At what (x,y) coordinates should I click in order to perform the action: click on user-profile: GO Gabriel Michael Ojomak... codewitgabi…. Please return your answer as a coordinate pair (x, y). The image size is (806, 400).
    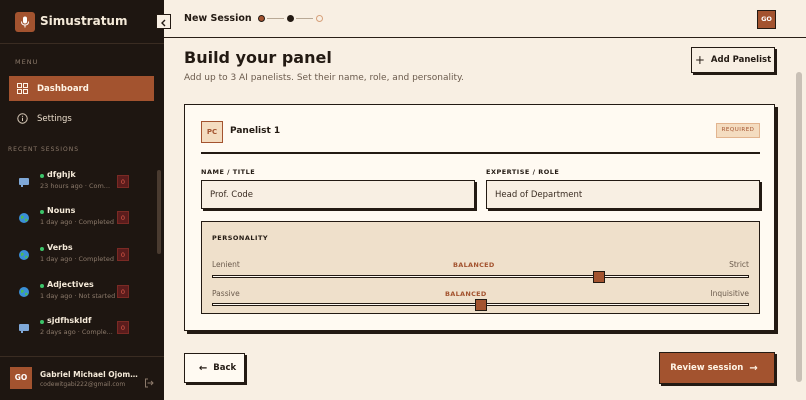
    Looking at the image, I should click on (82, 378).